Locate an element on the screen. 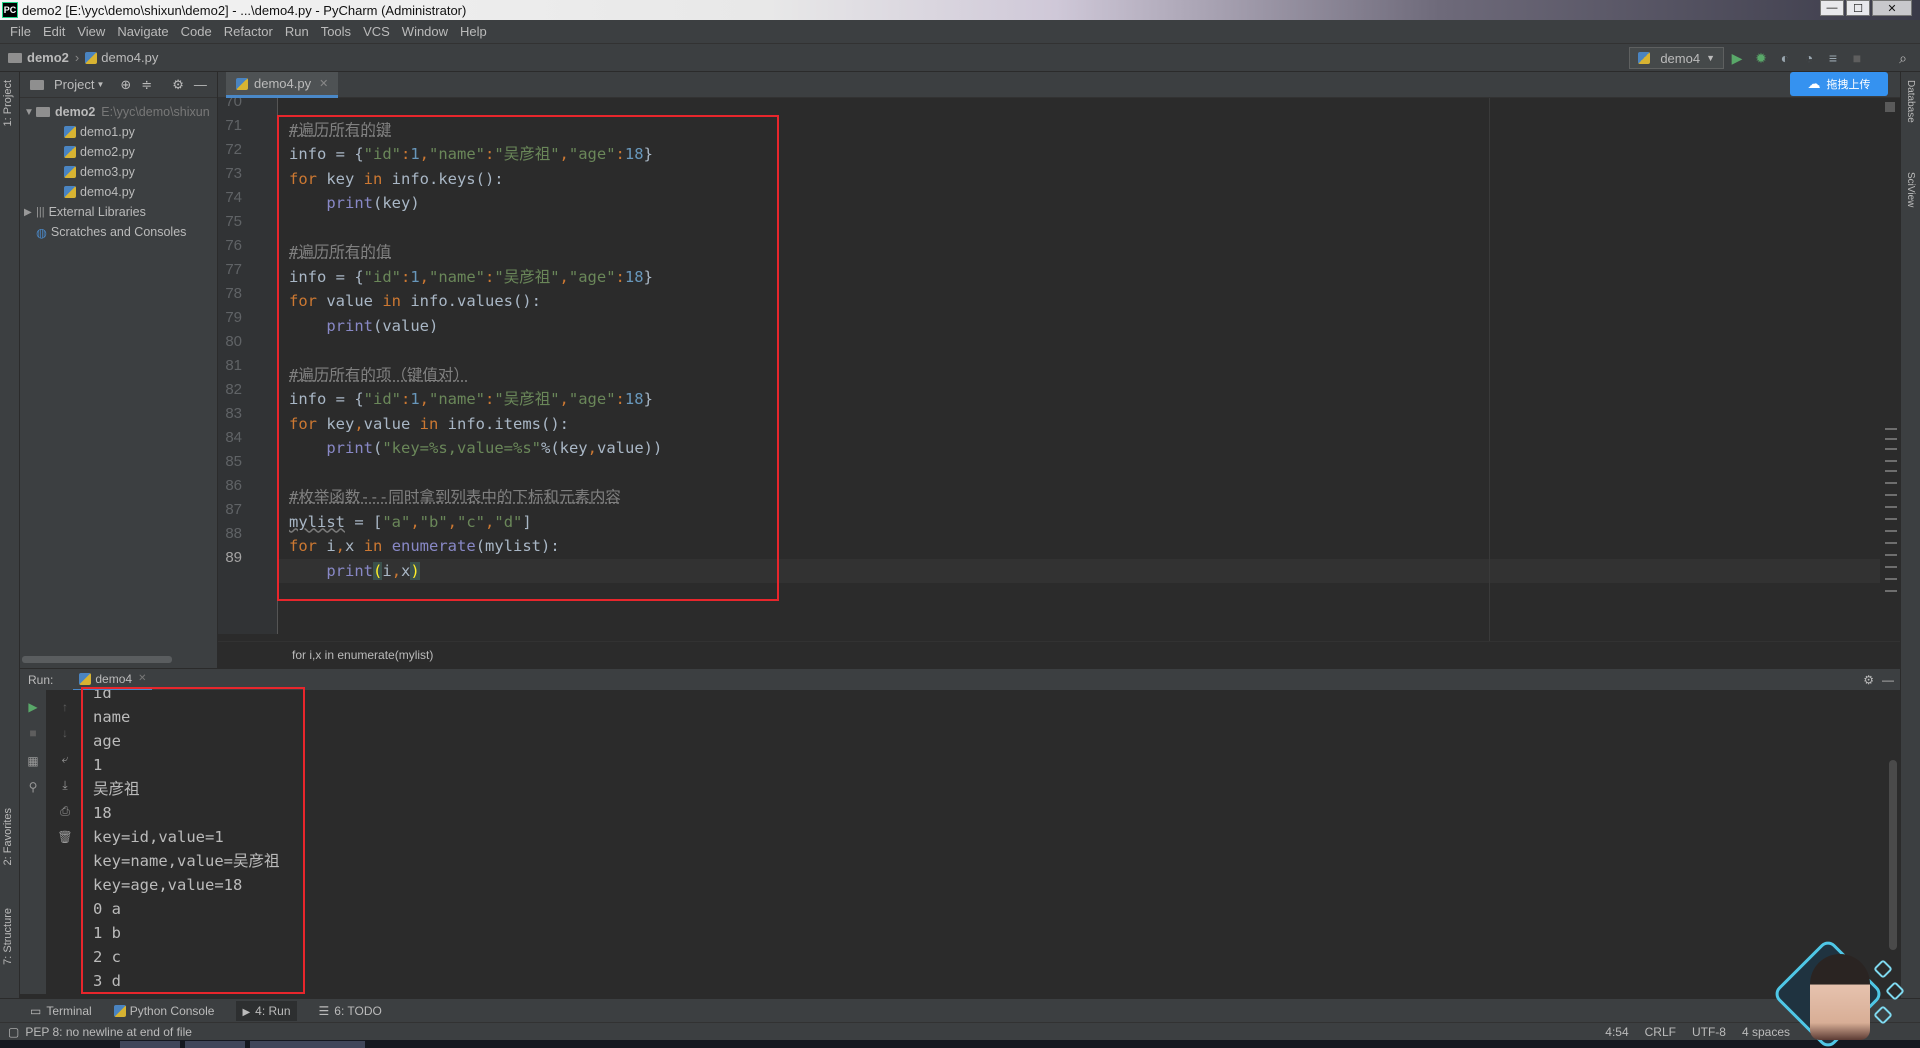 Image resolution: width=1920 pixels, height=1048 pixels. line-number: 73 is located at coordinates (233, 173).